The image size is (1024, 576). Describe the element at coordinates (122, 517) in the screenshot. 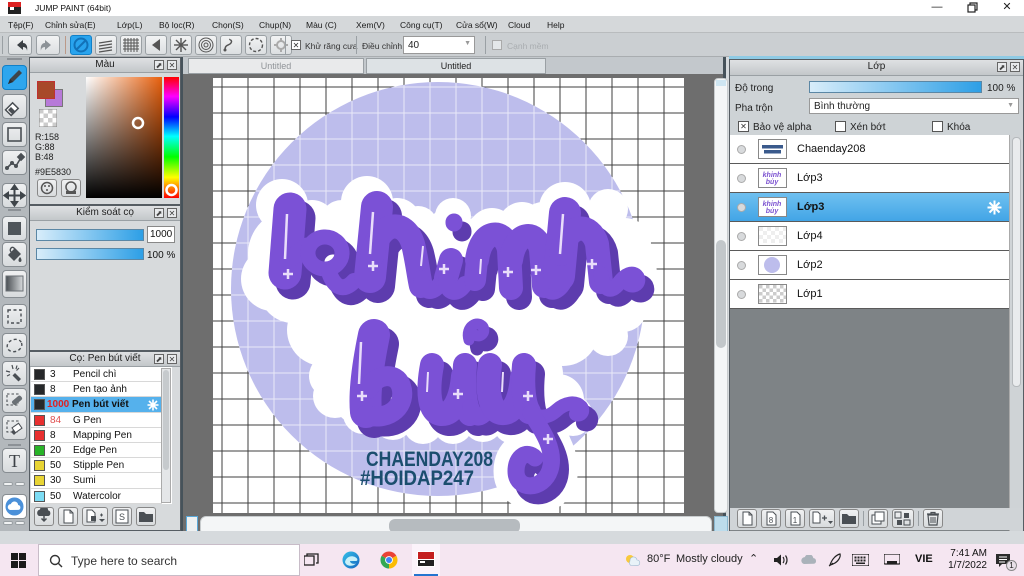

I see `svg-text: S` at that location.